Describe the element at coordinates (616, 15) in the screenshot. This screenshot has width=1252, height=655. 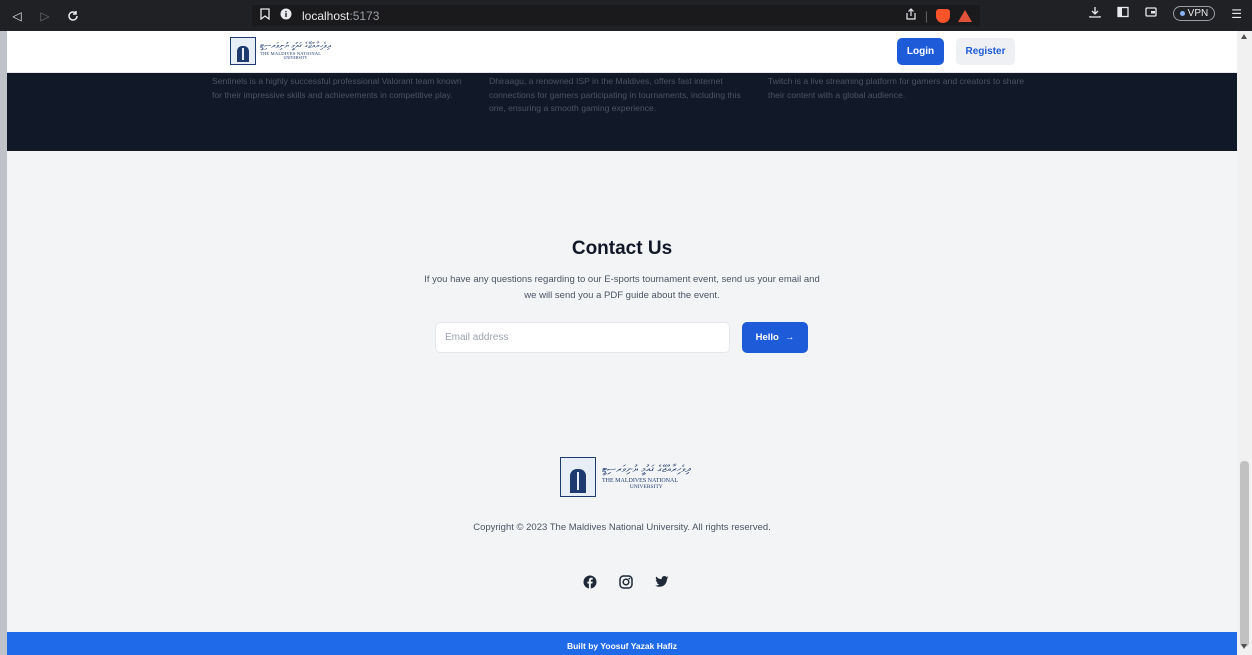
I see `address-bar: localhost:5173 |` at that location.